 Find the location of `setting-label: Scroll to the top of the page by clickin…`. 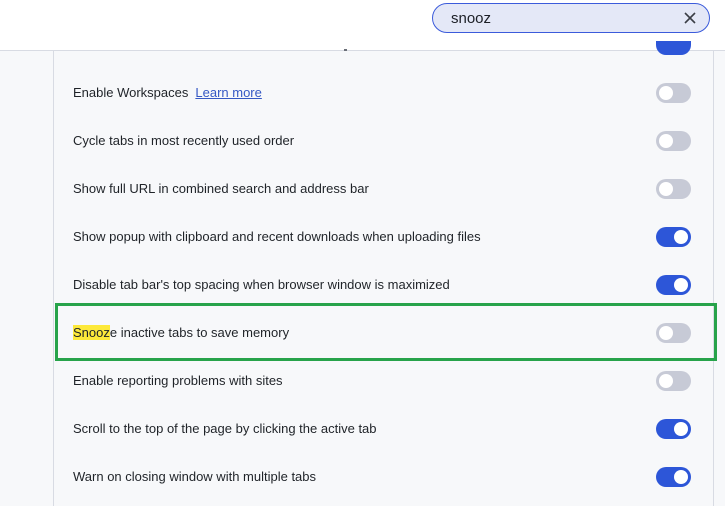

setting-label: Scroll to the top of the page by clickin… is located at coordinates (225, 428).